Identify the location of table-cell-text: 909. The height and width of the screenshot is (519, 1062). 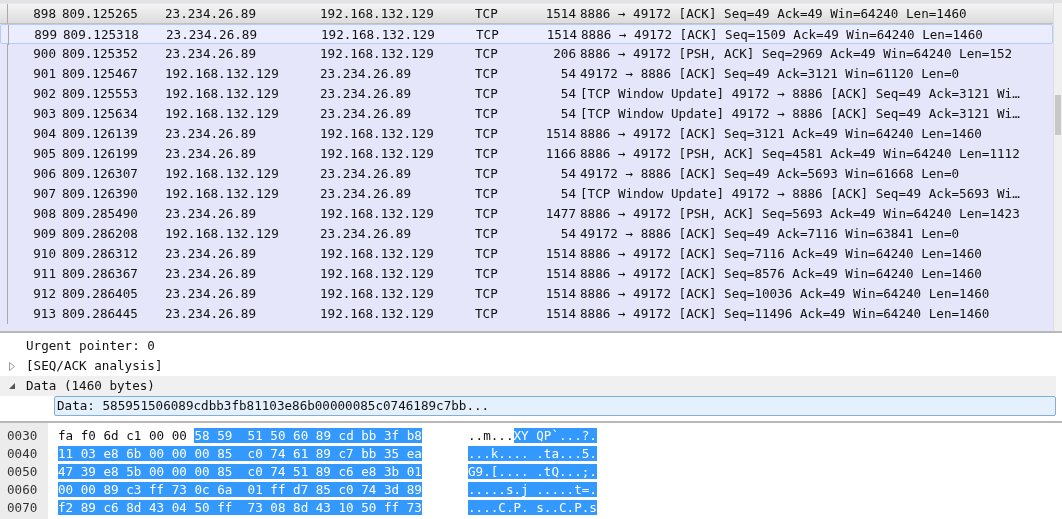
(44, 234).